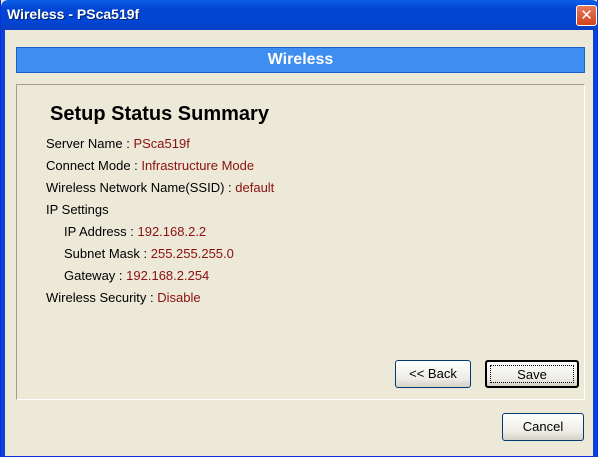  Describe the element at coordinates (255, 187) in the screenshot. I see `ssid-value: default` at that location.